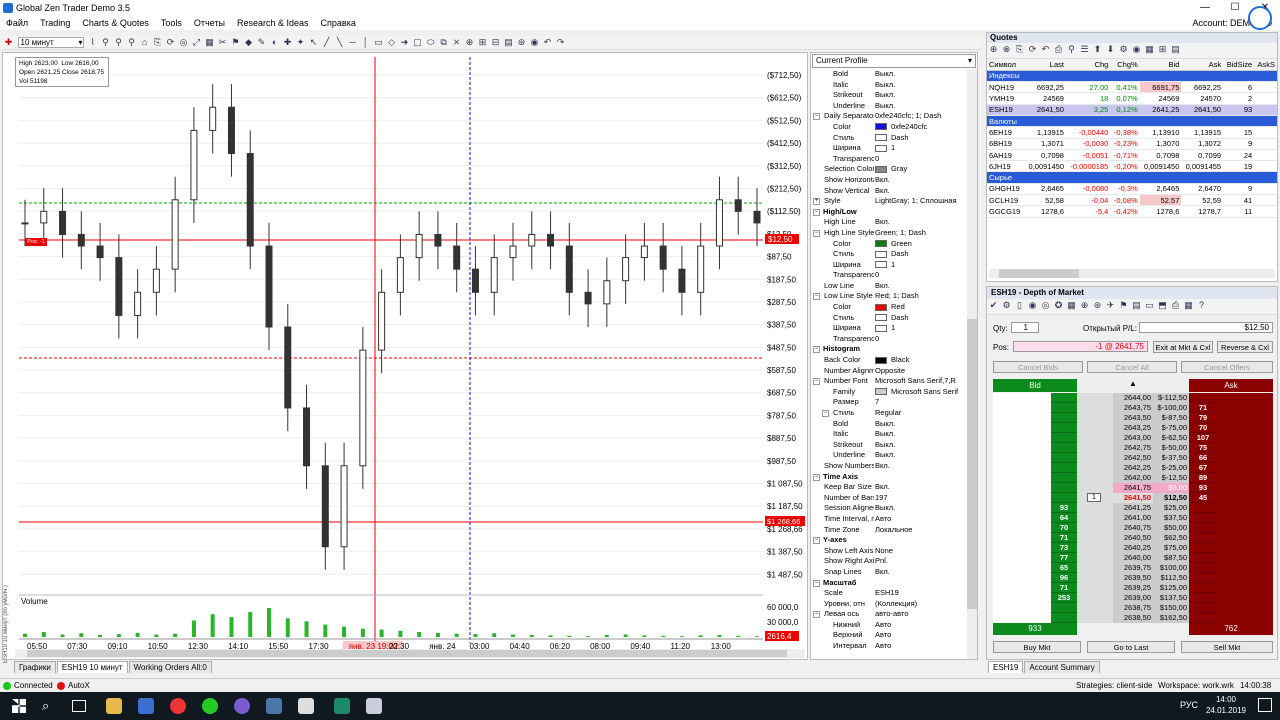 This screenshot has height=720, width=1280. What do you see at coordinates (894, 646) in the screenshot?
I see `property-row: Интервал Авто` at bounding box center [894, 646].